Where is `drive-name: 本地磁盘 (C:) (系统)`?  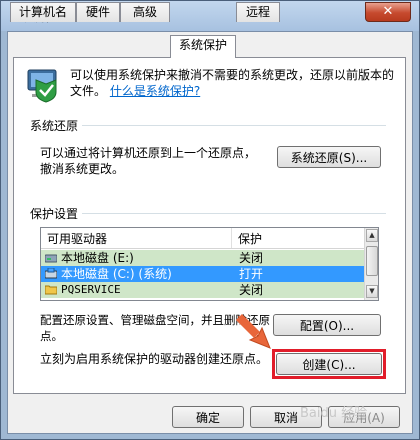 drive-name: 本地磁盘 (C:) (系统) is located at coordinates (116, 274).